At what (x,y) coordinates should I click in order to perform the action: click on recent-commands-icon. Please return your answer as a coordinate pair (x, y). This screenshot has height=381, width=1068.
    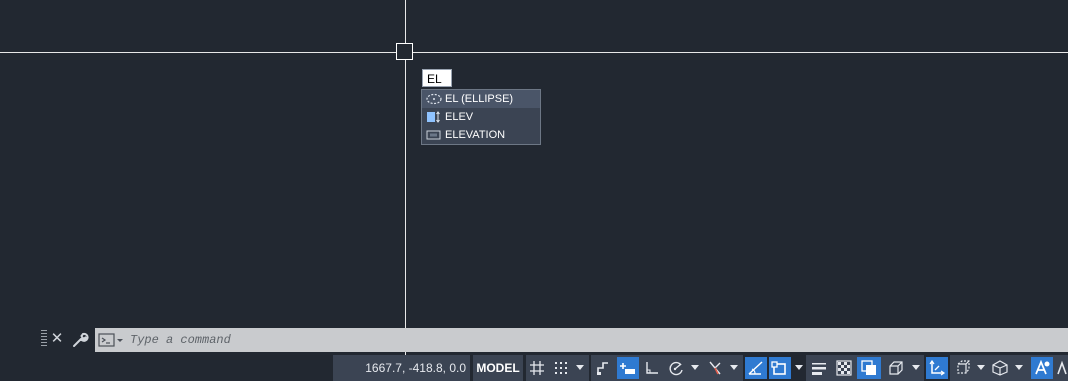
    Looking at the image, I should click on (111, 340).